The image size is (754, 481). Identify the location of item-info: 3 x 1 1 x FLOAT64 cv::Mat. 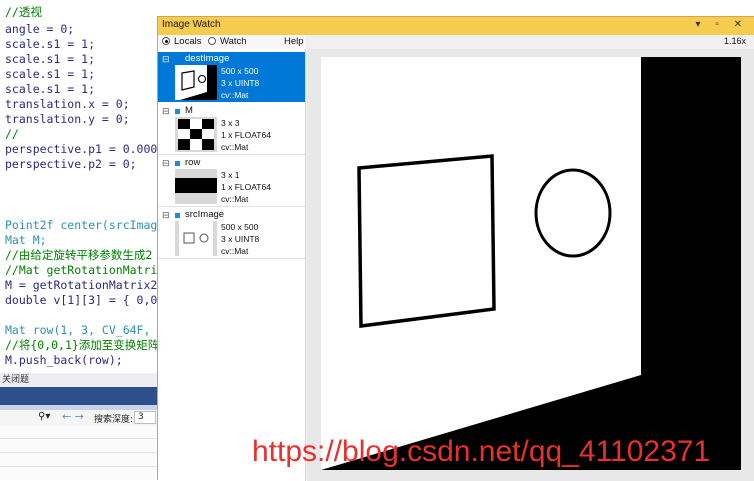
(246, 187).